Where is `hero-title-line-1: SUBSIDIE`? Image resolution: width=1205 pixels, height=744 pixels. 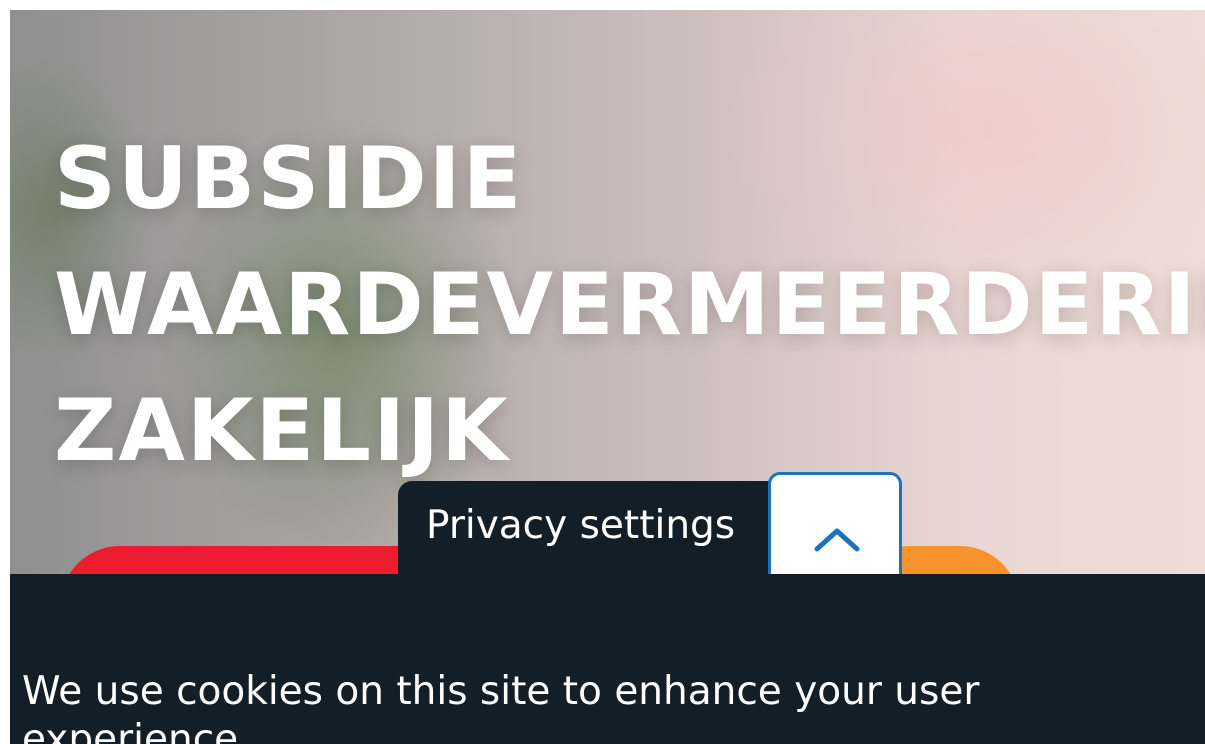
hero-title-line-1: SUBSIDIE is located at coordinates (289, 179).